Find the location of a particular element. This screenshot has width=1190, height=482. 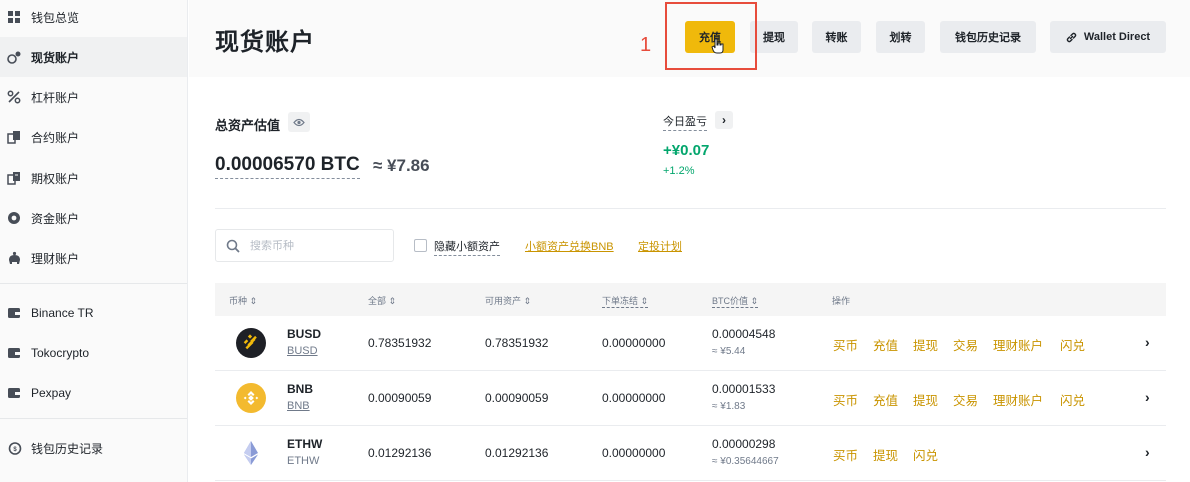

balance-cny-value: ≈ ¥7.86 is located at coordinates (401, 165).